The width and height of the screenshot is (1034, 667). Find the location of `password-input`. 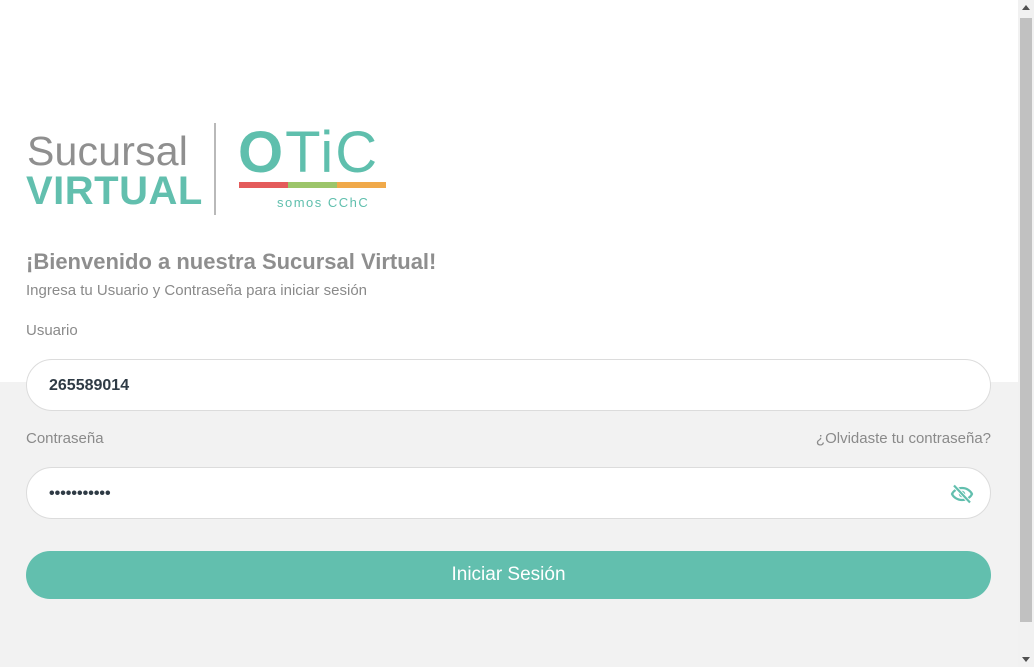

password-input is located at coordinates (489, 494).